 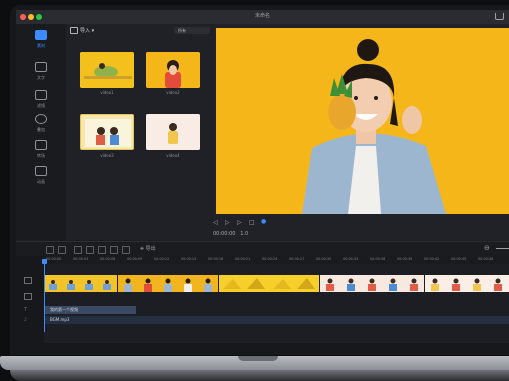 I want to click on track-headers: T ♪, so click(x=30, y=299).